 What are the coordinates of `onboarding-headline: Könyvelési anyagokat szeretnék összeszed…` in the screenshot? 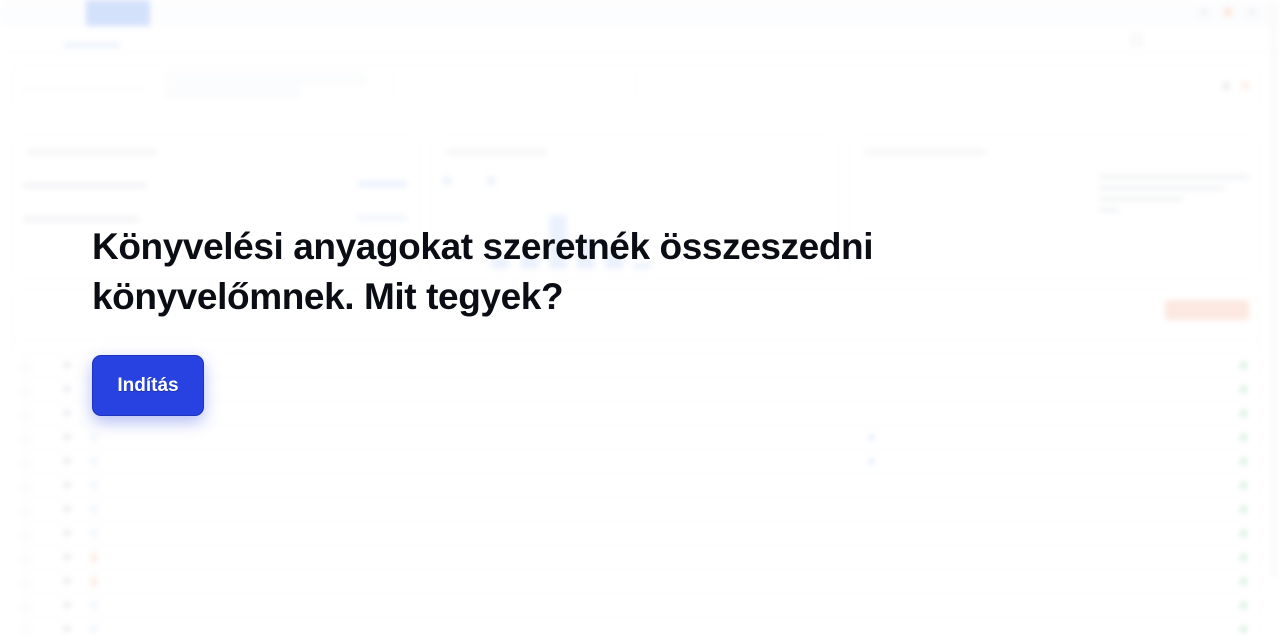 It's located at (483, 271).